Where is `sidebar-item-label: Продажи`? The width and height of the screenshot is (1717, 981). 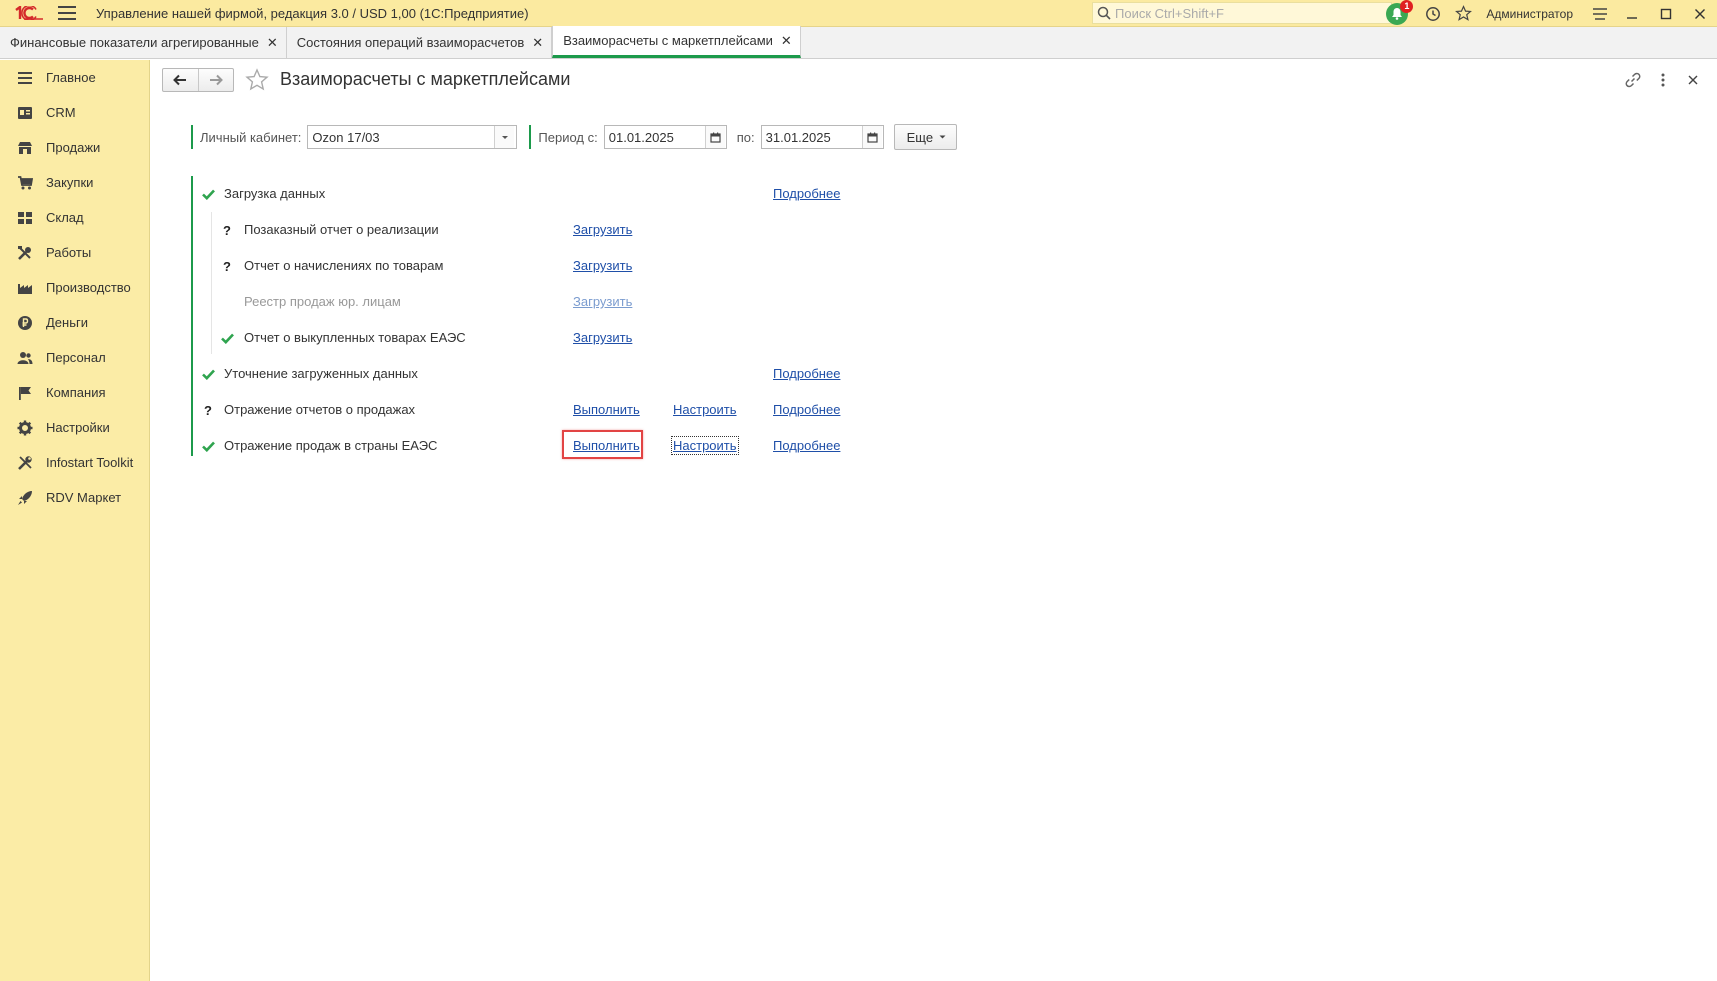 sidebar-item-label: Продажи is located at coordinates (73, 147).